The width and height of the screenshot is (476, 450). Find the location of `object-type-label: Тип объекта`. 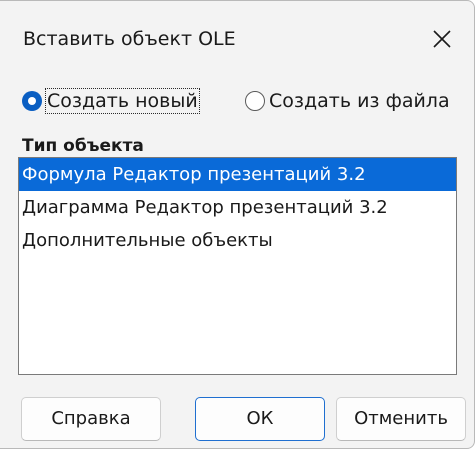

object-type-label: Тип объекта is located at coordinates (83, 146).